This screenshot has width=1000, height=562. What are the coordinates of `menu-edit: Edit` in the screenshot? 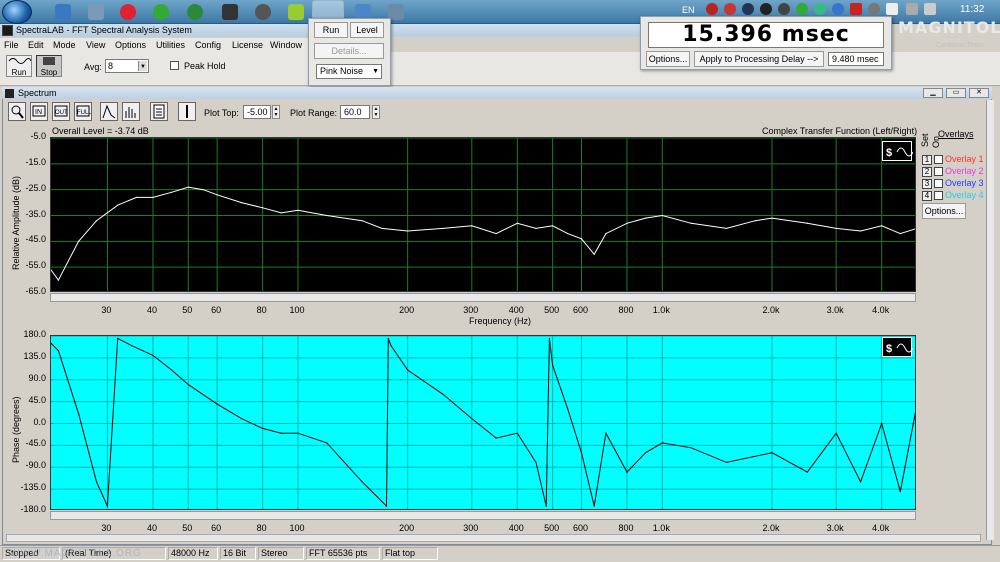 It's located at (36, 45).